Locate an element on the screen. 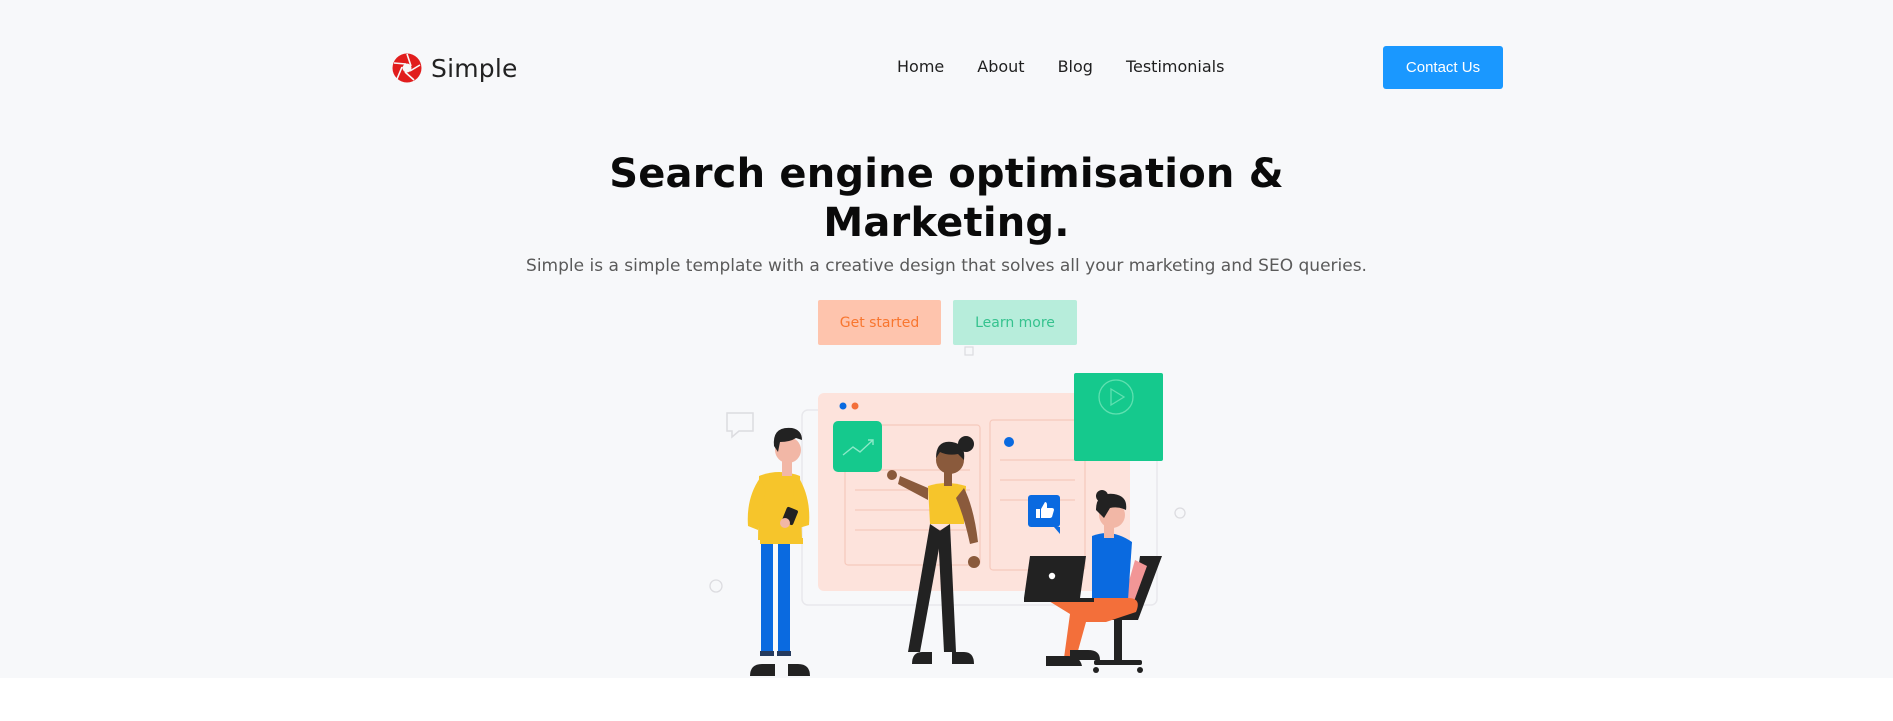 This screenshot has width=1893, height=721. learn-more-button: Learn more is located at coordinates (1015, 322).